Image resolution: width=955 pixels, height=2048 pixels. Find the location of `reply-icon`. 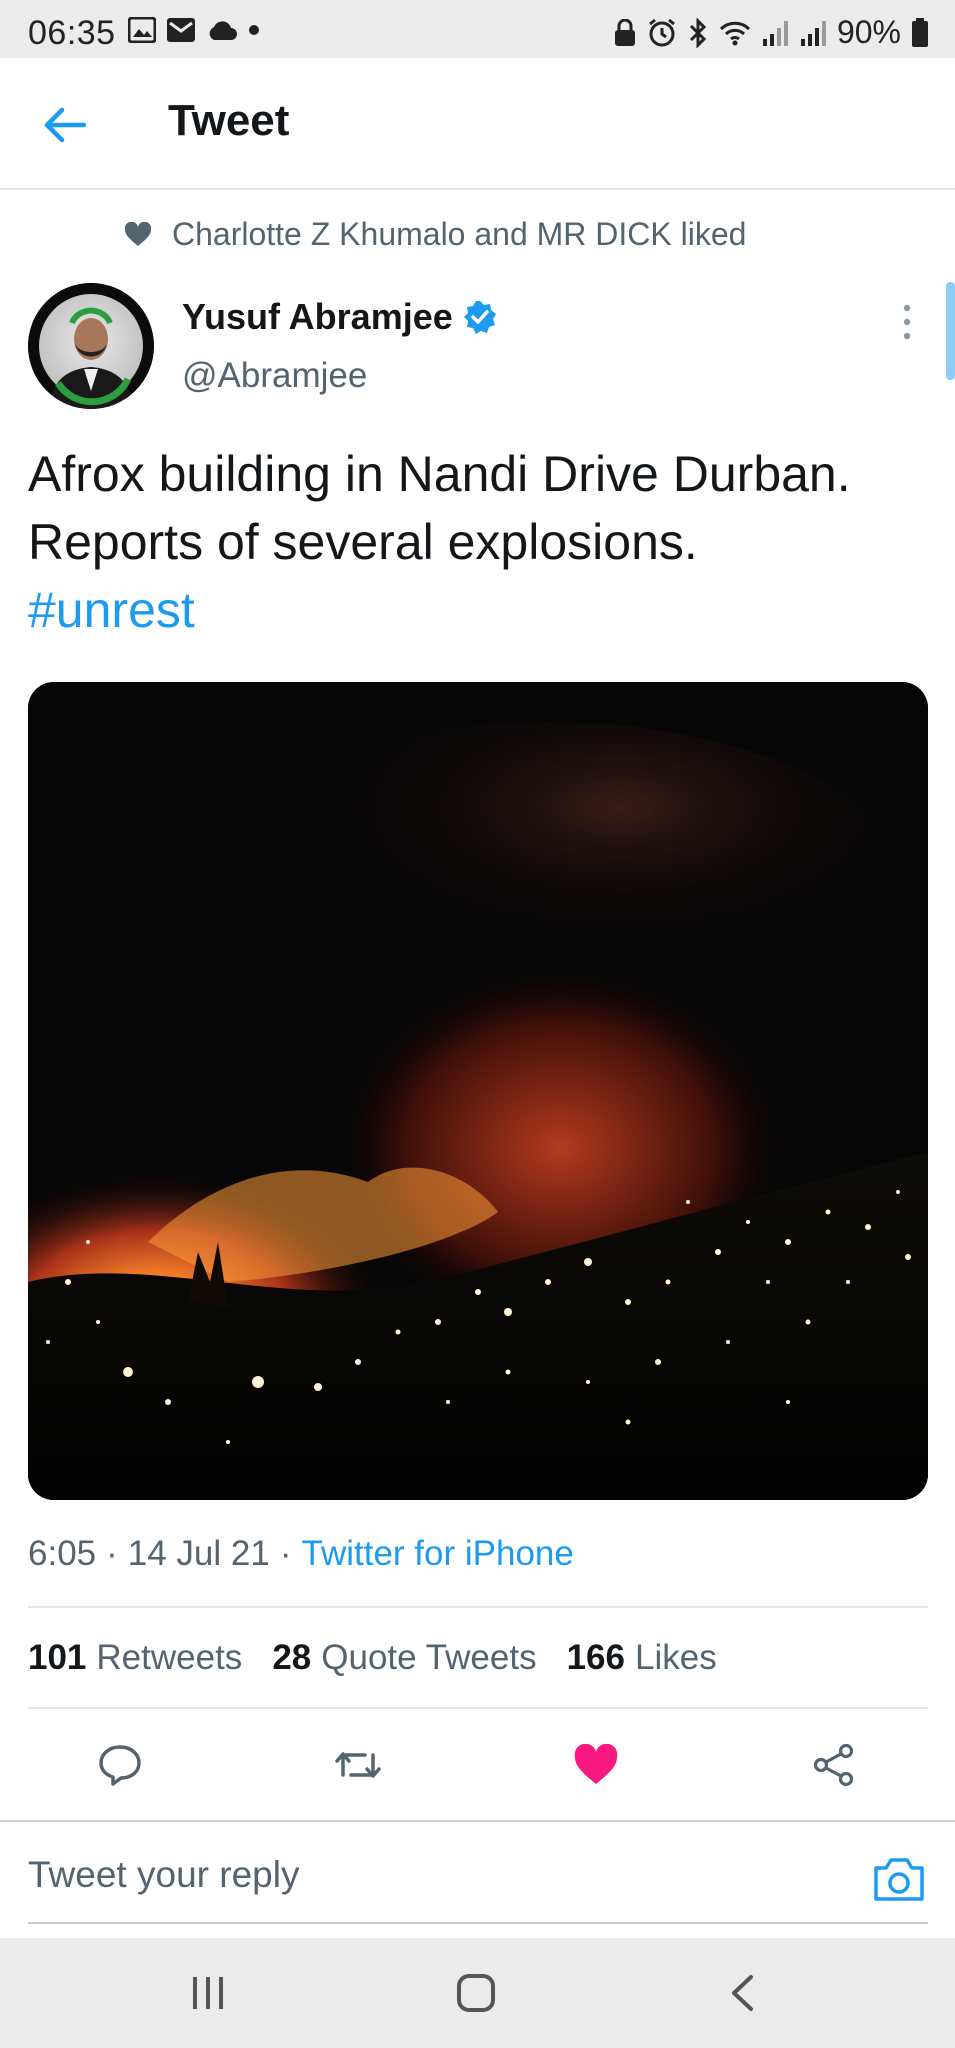

reply-icon is located at coordinates (120, 1765).